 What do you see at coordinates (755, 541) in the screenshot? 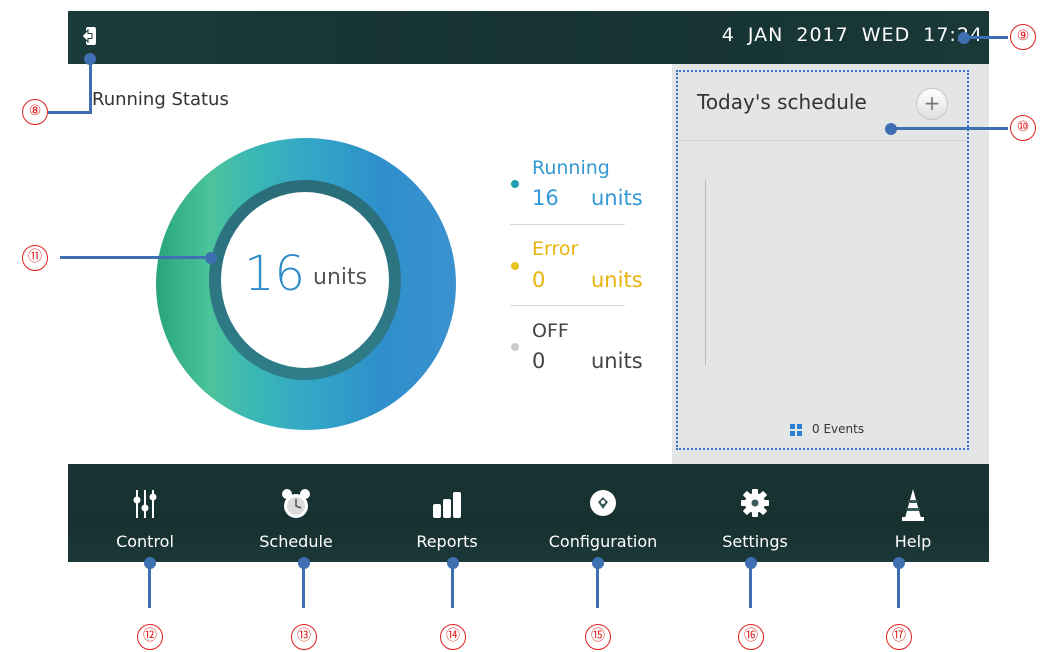
I see `nav-label: Settings` at bounding box center [755, 541].